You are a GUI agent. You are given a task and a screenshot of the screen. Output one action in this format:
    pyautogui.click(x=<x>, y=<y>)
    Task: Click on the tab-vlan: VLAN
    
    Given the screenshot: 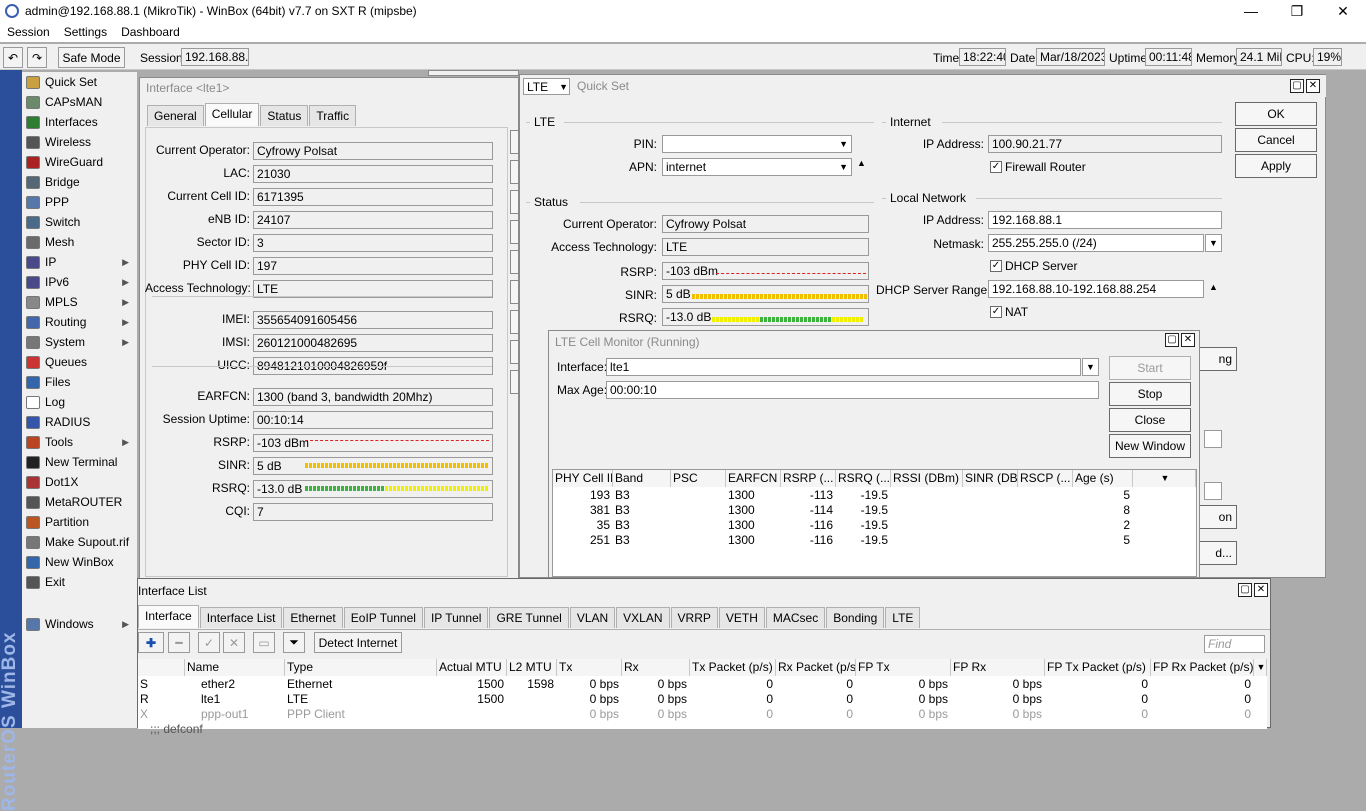 What is the action you would take?
    pyautogui.click(x=592, y=617)
    